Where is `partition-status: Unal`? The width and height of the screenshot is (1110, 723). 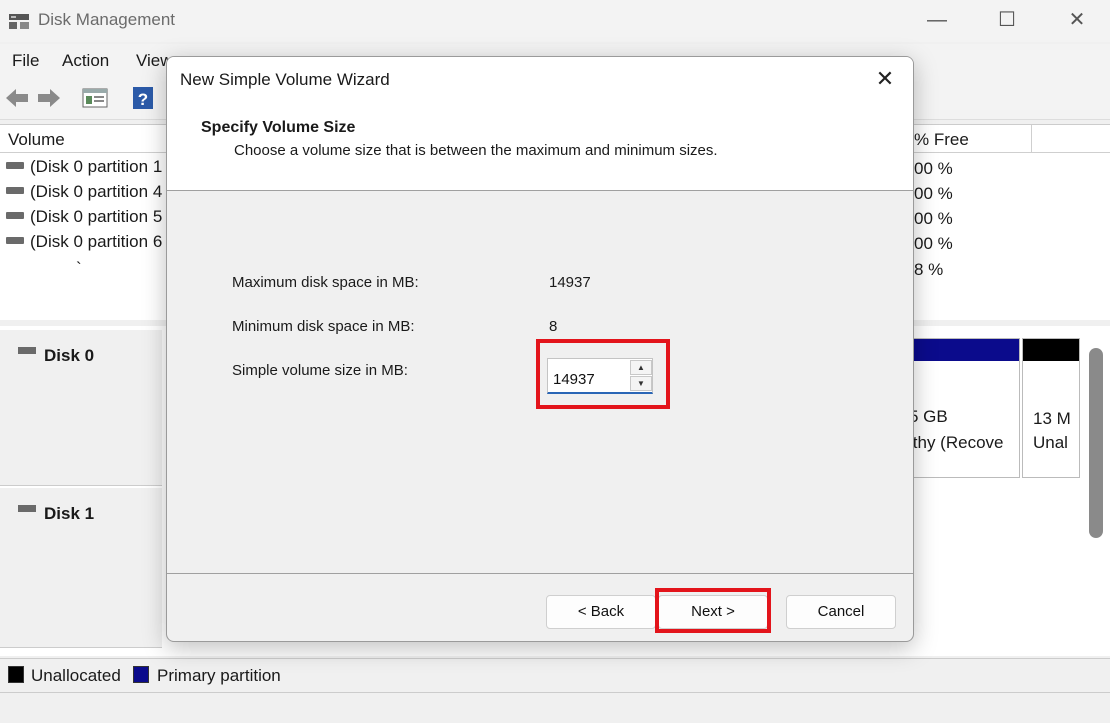 partition-status: Unal is located at coordinates (1050, 442).